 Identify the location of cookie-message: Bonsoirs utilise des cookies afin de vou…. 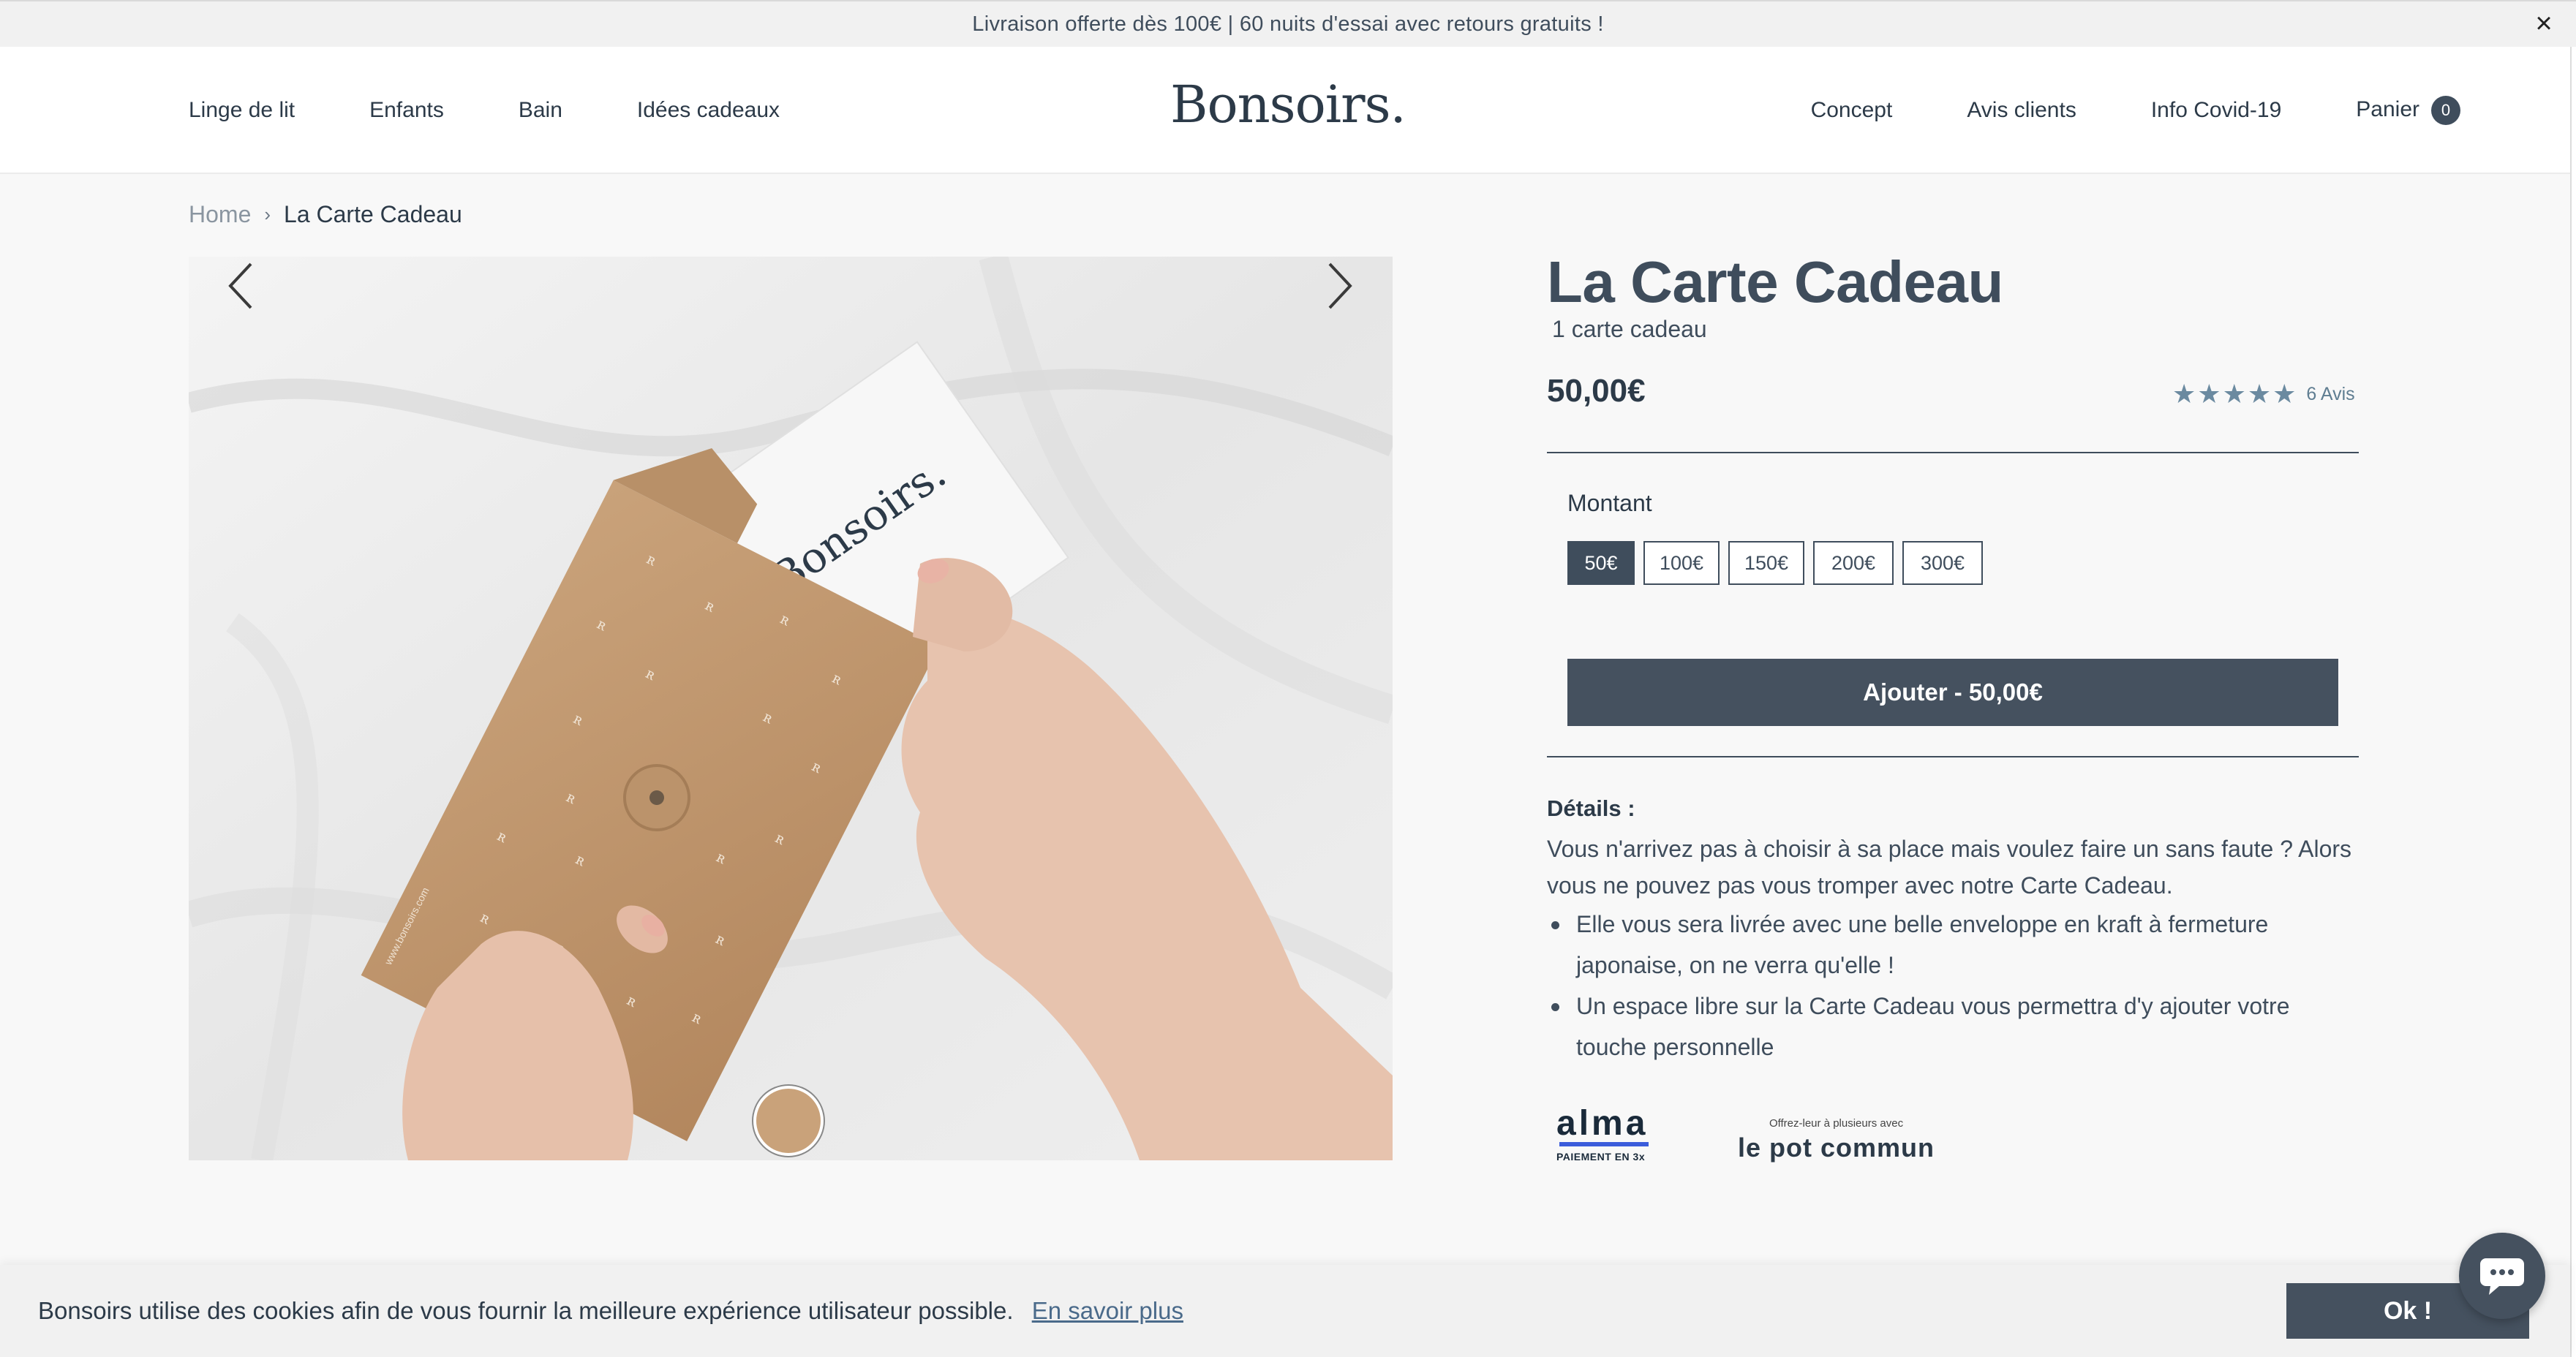
(526, 1310).